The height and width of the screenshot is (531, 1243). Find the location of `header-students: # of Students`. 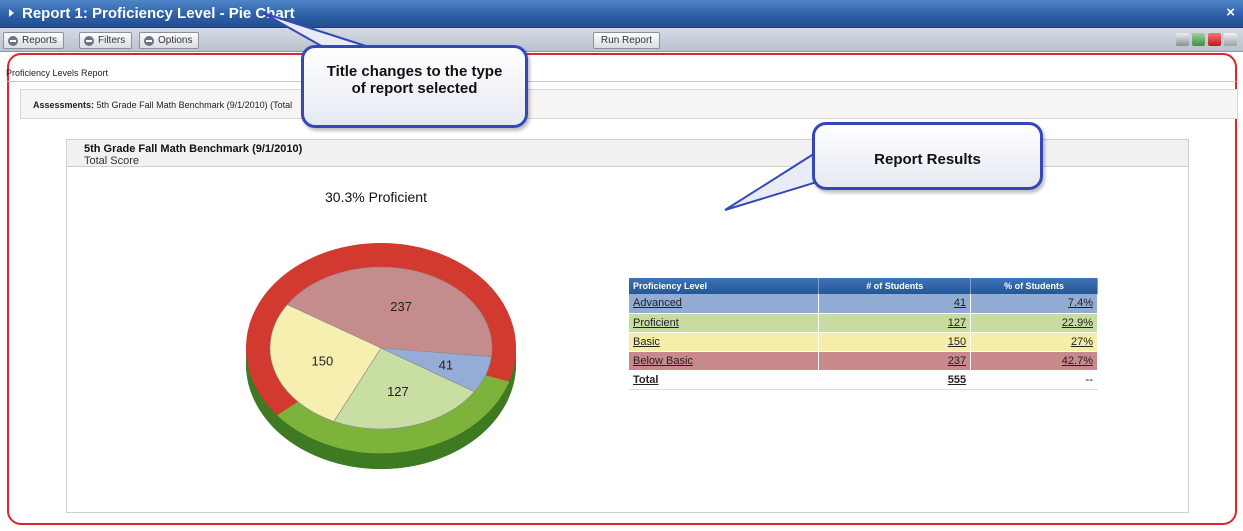

header-students: # of Students is located at coordinates (895, 286).